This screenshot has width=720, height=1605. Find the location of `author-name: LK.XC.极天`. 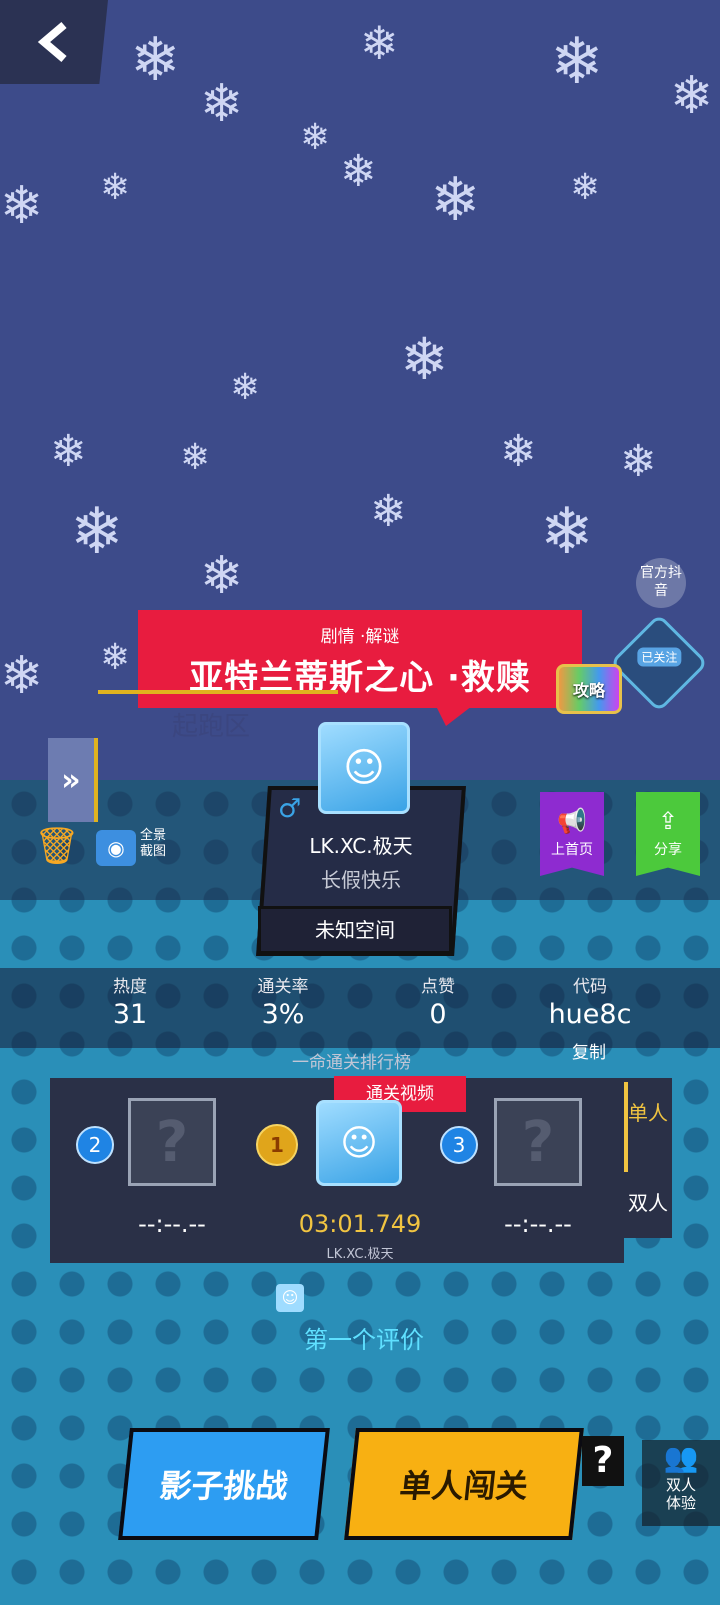

author-name: LK.XC.极天 is located at coordinates (361, 844).